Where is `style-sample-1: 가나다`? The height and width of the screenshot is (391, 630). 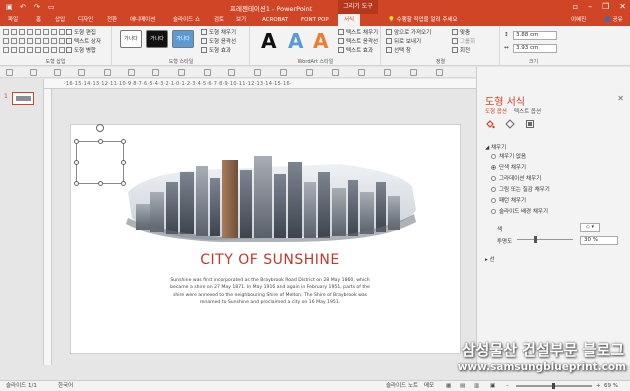 style-sample-1: 가나다 is located at coordinates (131, 39).